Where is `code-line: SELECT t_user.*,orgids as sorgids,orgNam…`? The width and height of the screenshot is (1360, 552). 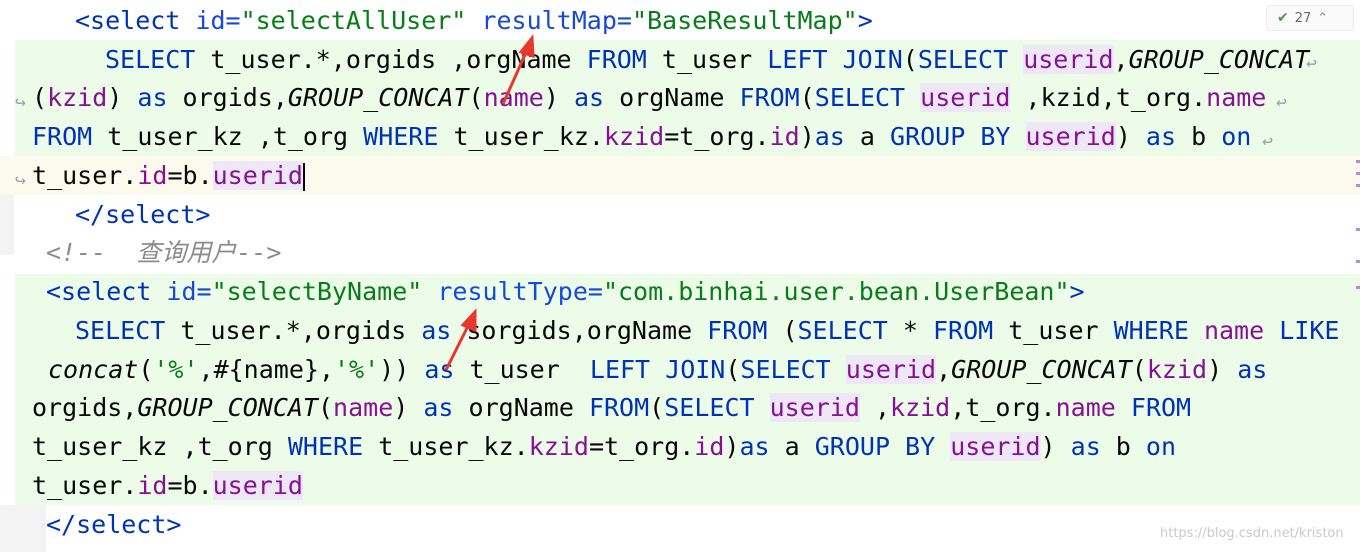
code-line: SELECT t_user.*,orgids as sorgids,orgNam… is located at coordinates (717, 331).